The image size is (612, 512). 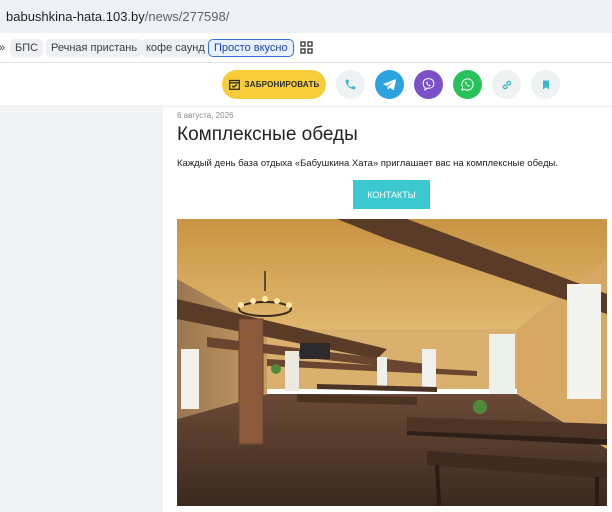 I want to click on contacts-button: КОНТАКТЫ, so click(x=391, y=194).